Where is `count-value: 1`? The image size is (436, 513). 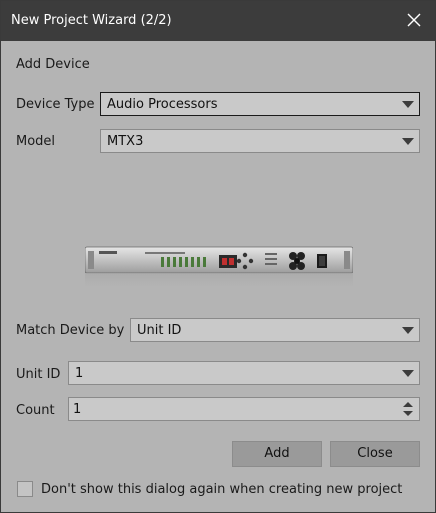
count-value: 1 is located at coordinates (77, 409).